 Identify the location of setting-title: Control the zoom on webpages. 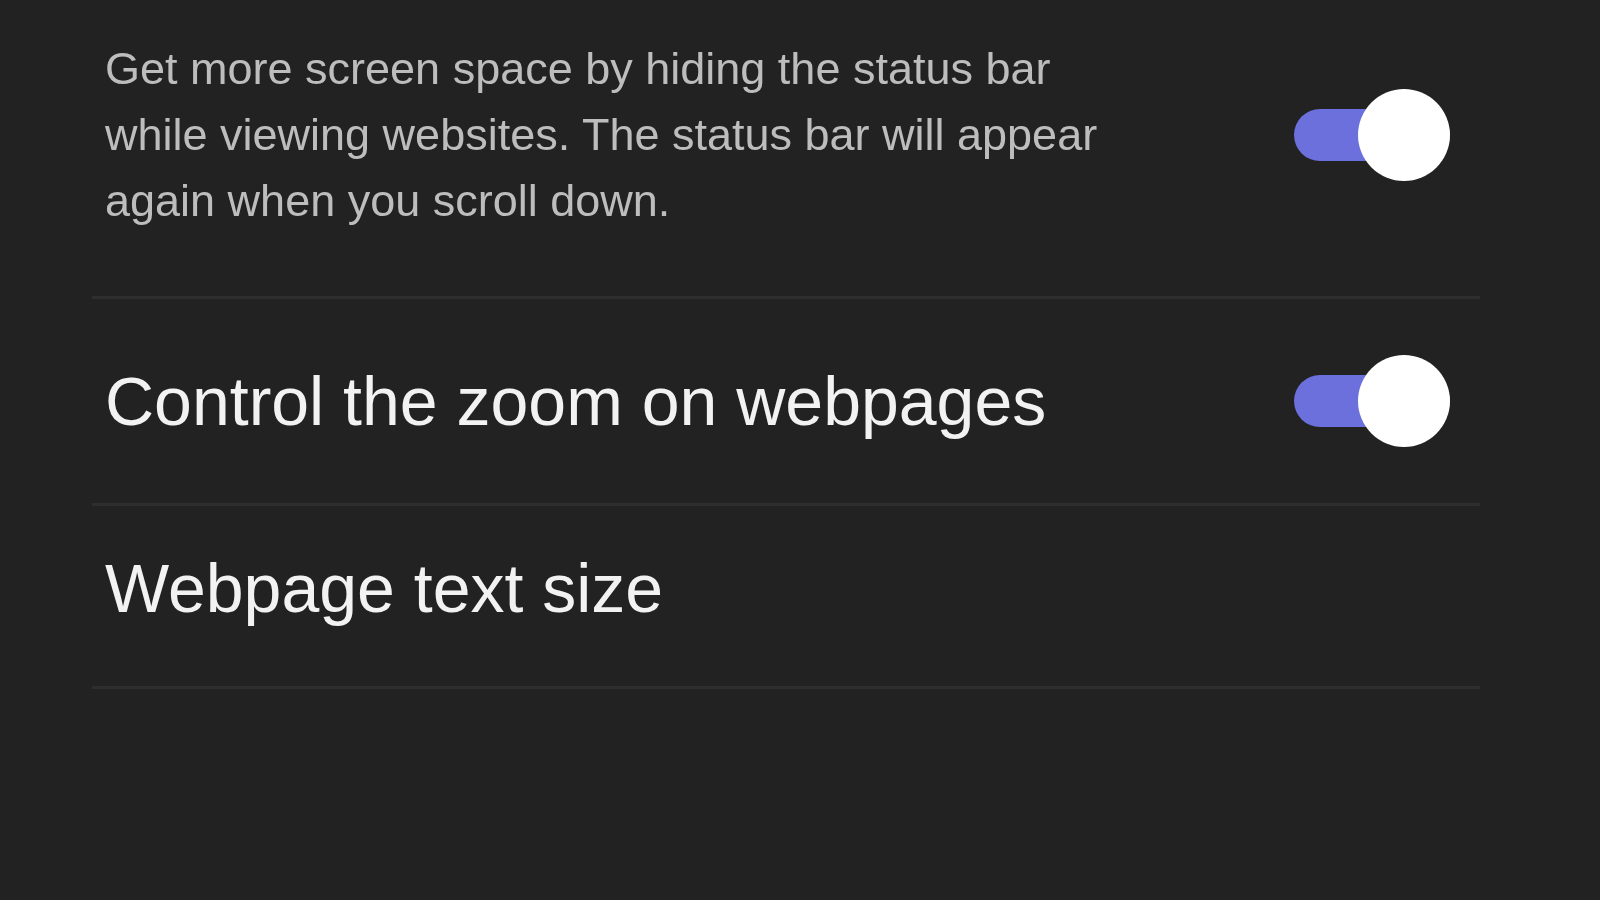
(576, 401).